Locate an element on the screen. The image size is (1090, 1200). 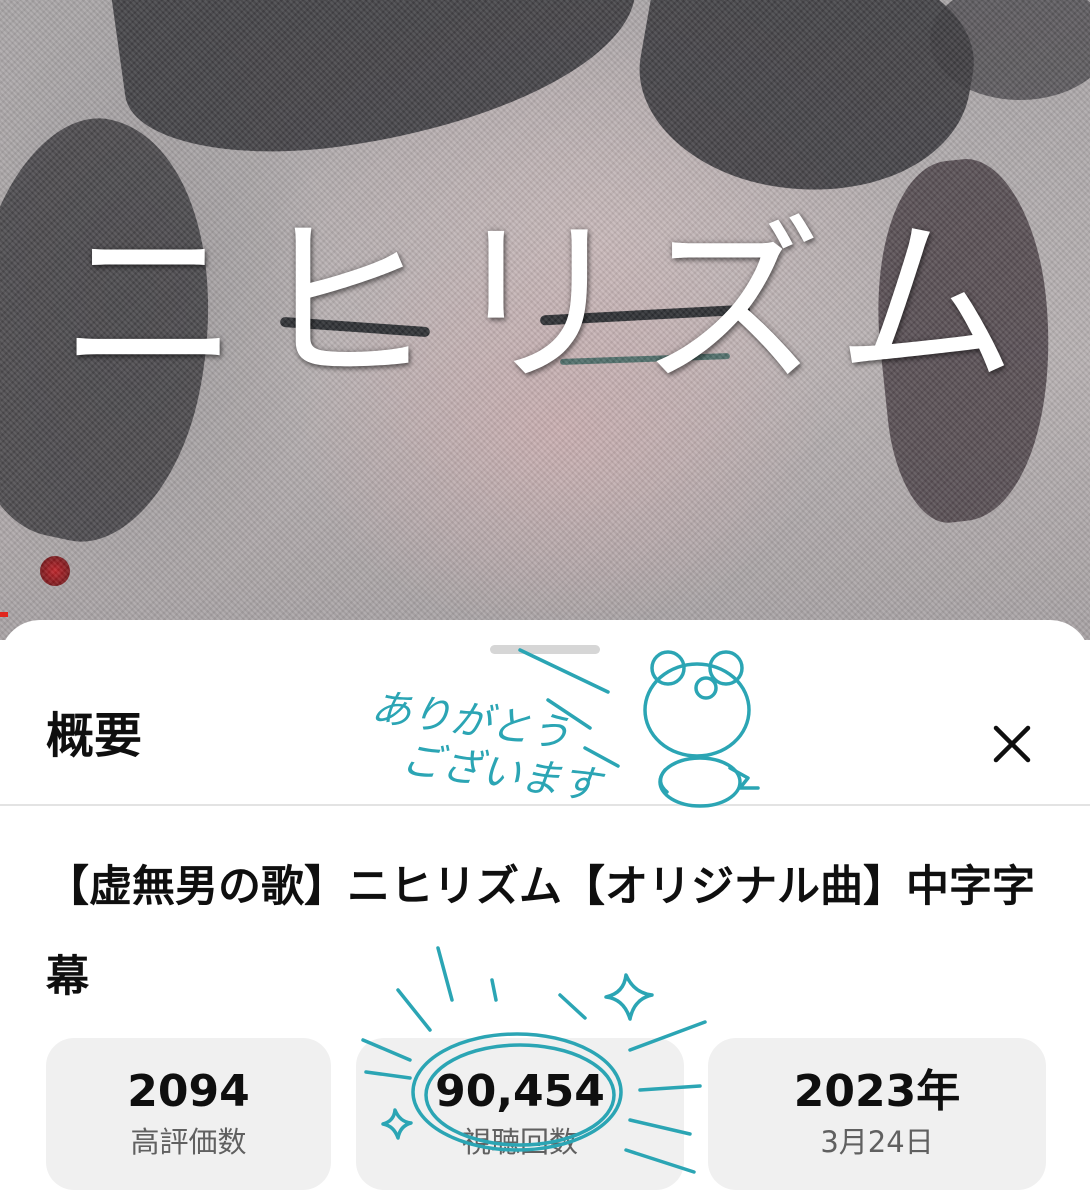
close-button is located at coordinates (1012, 744).